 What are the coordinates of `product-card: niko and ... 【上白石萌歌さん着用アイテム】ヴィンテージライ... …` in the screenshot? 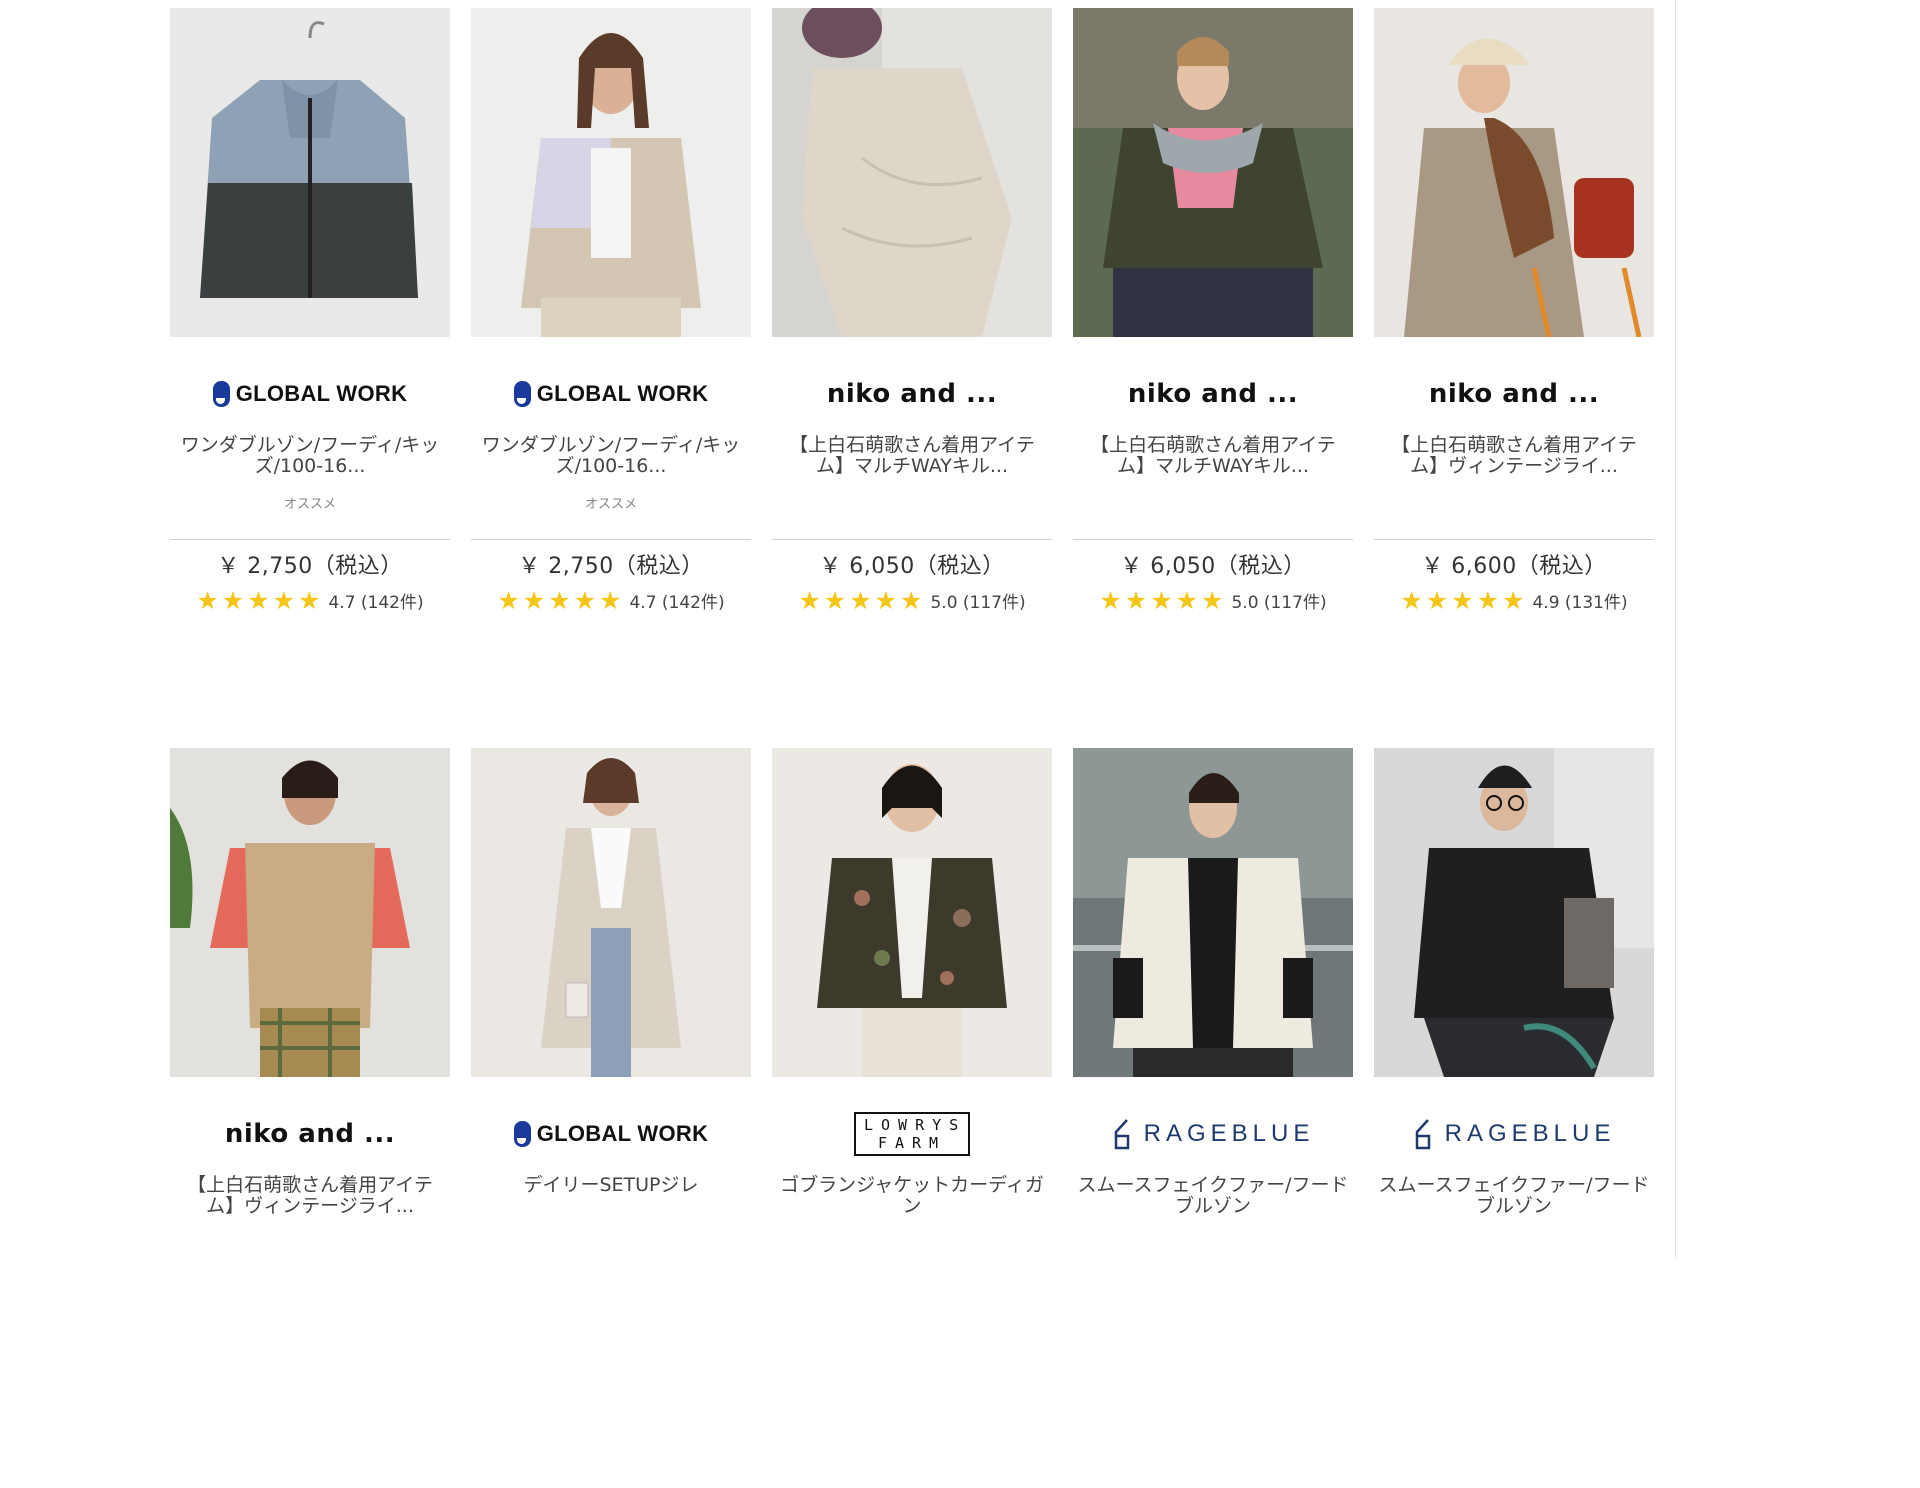 It's located at (1514, 378).